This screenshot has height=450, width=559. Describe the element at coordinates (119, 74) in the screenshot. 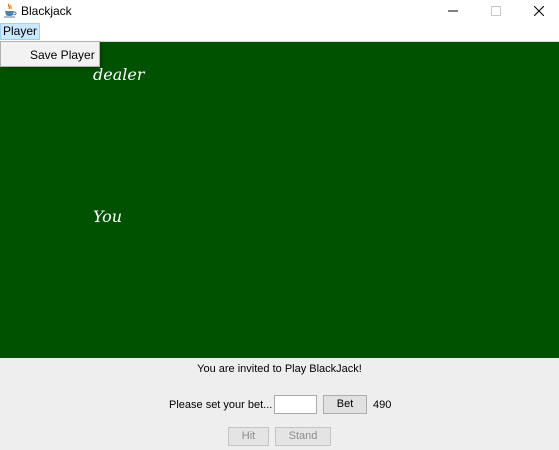

I see `dealer-label: dealer` at that location.